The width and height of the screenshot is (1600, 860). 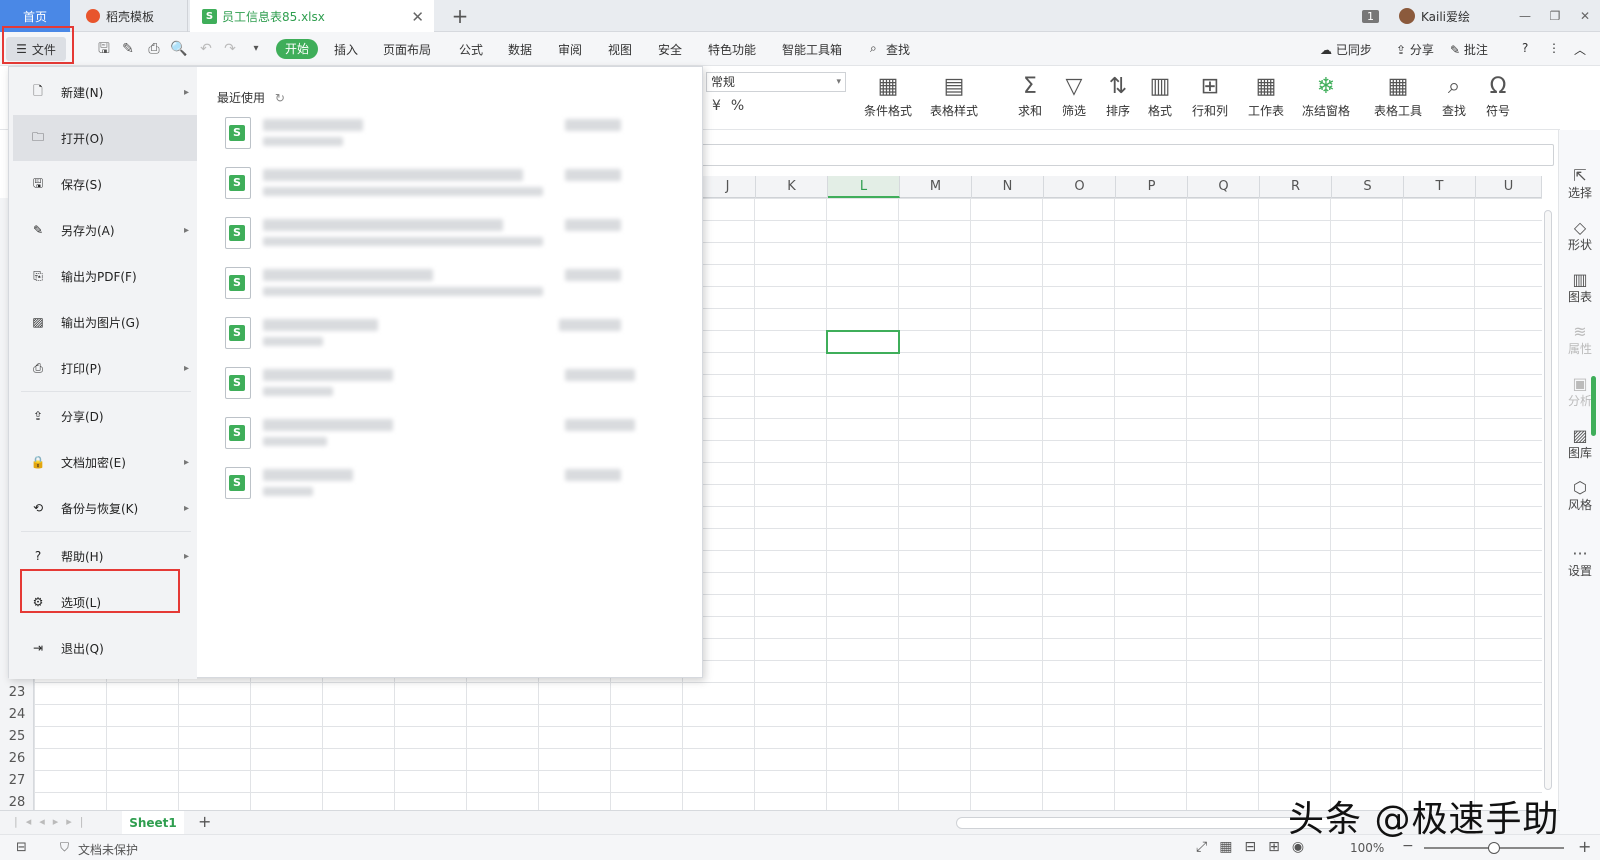 What do you see at coordinates (105, 230) in the screenshot?
I see `menu-item-save-as: ✎ 另存为(A) ▸` at bounding box center [105, 230].